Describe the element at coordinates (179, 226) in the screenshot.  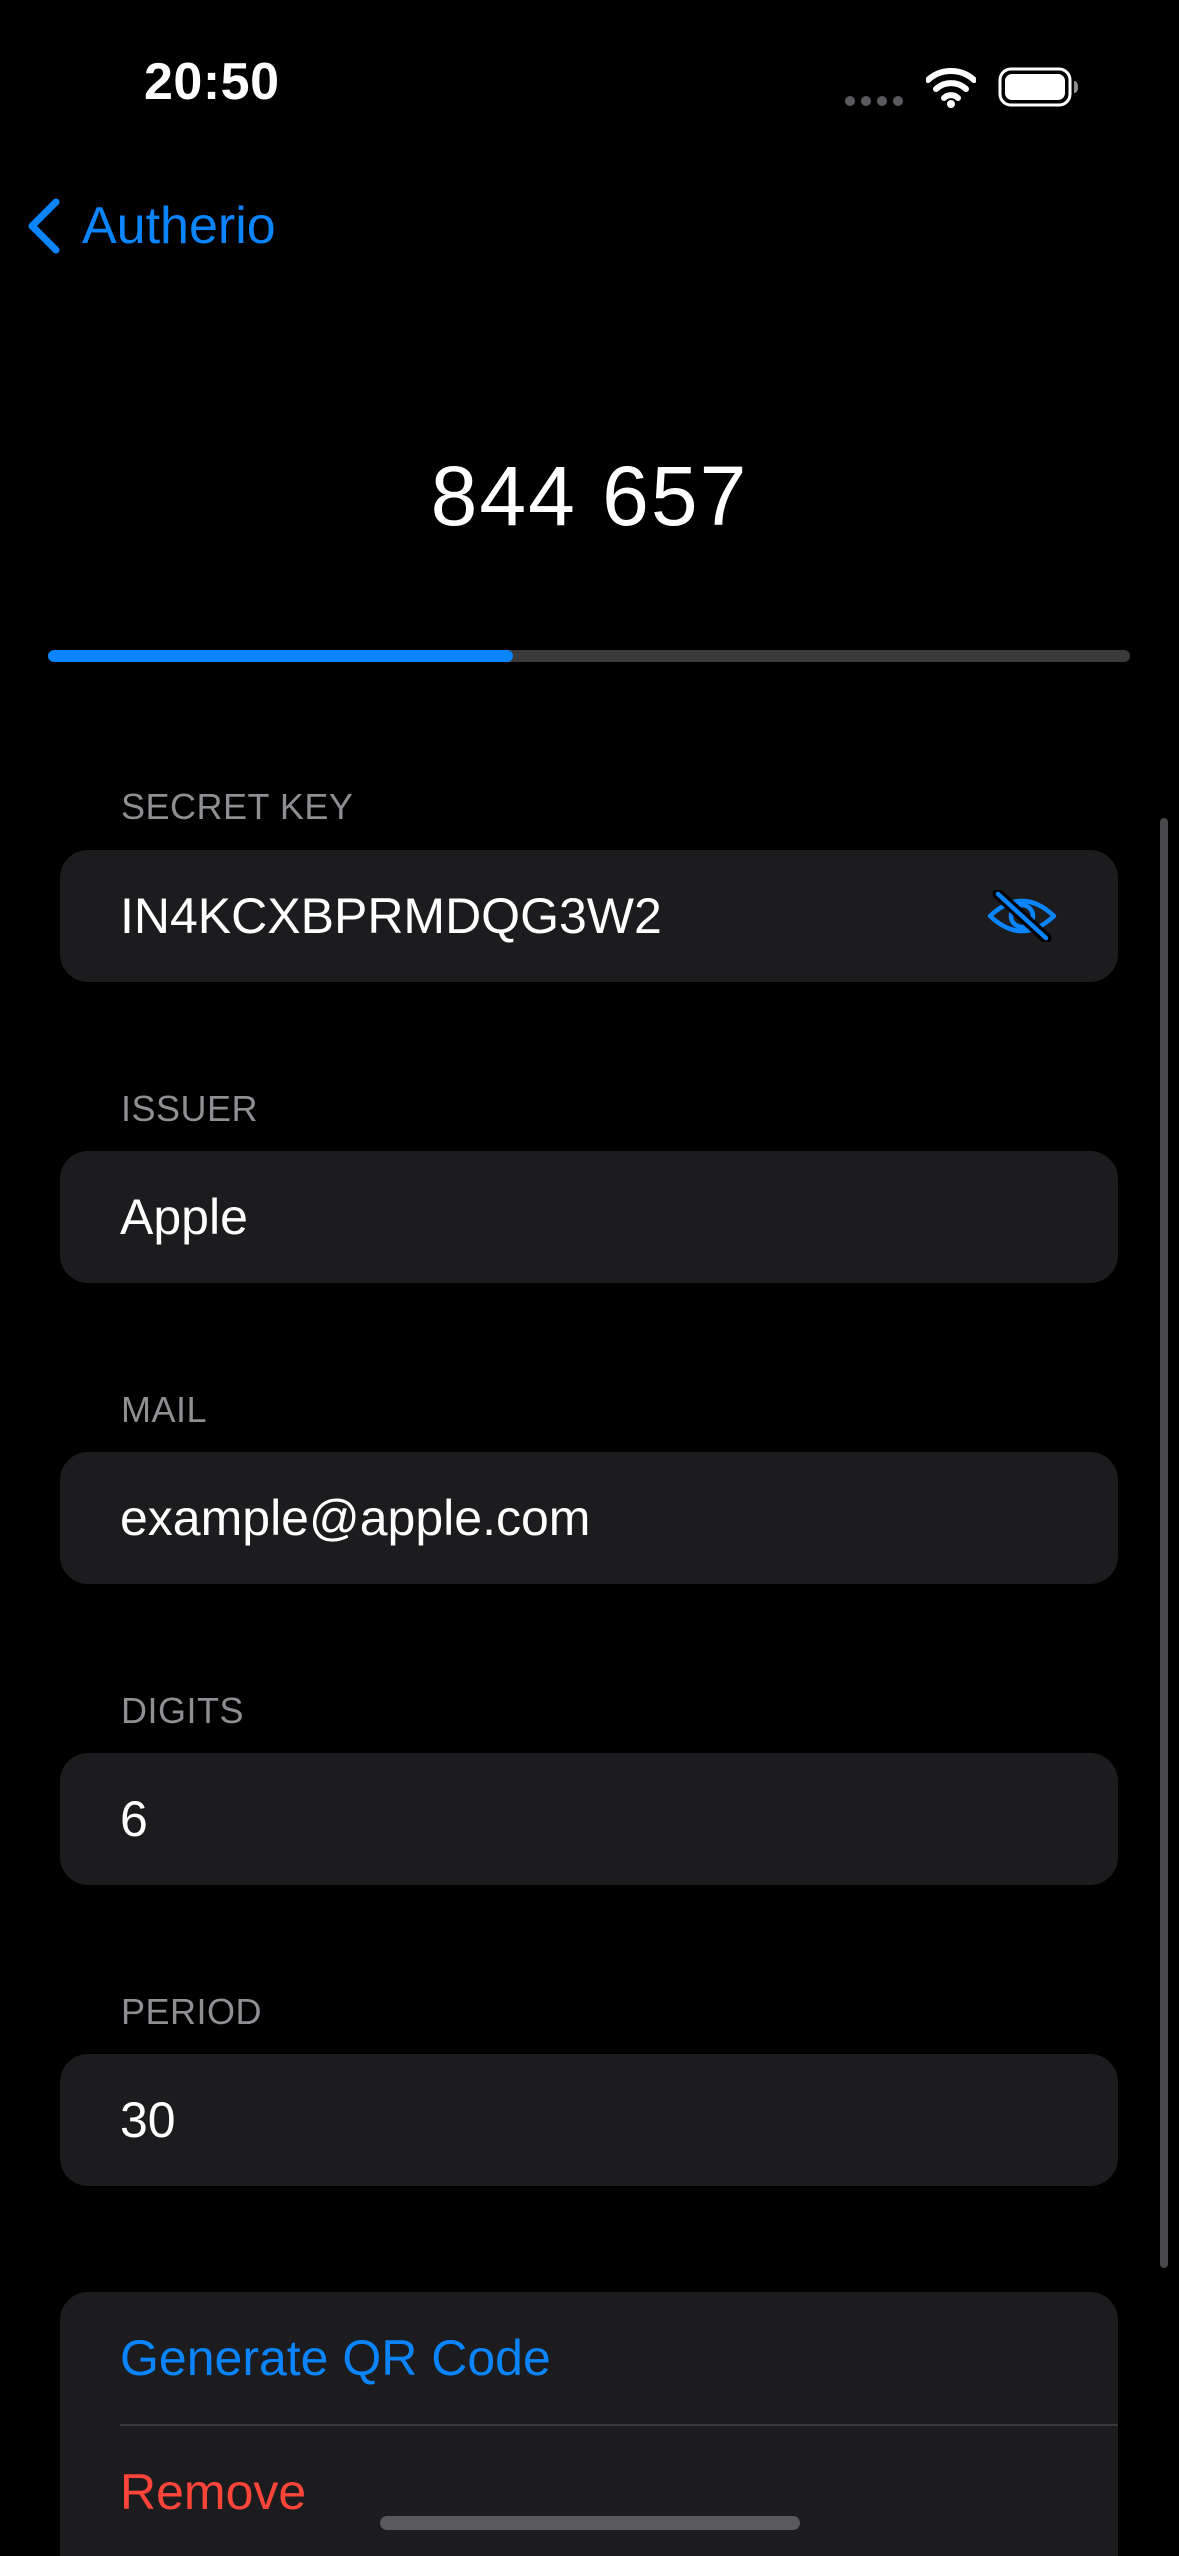
I see `back-label: Autherio` at that location.